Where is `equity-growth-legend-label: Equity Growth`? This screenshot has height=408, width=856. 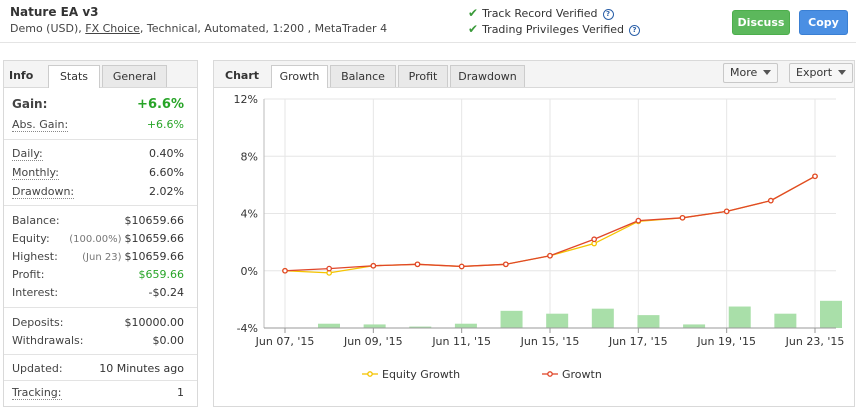
equity-growth-legend-label: Equity Growth is located at coordinates (421, 374).